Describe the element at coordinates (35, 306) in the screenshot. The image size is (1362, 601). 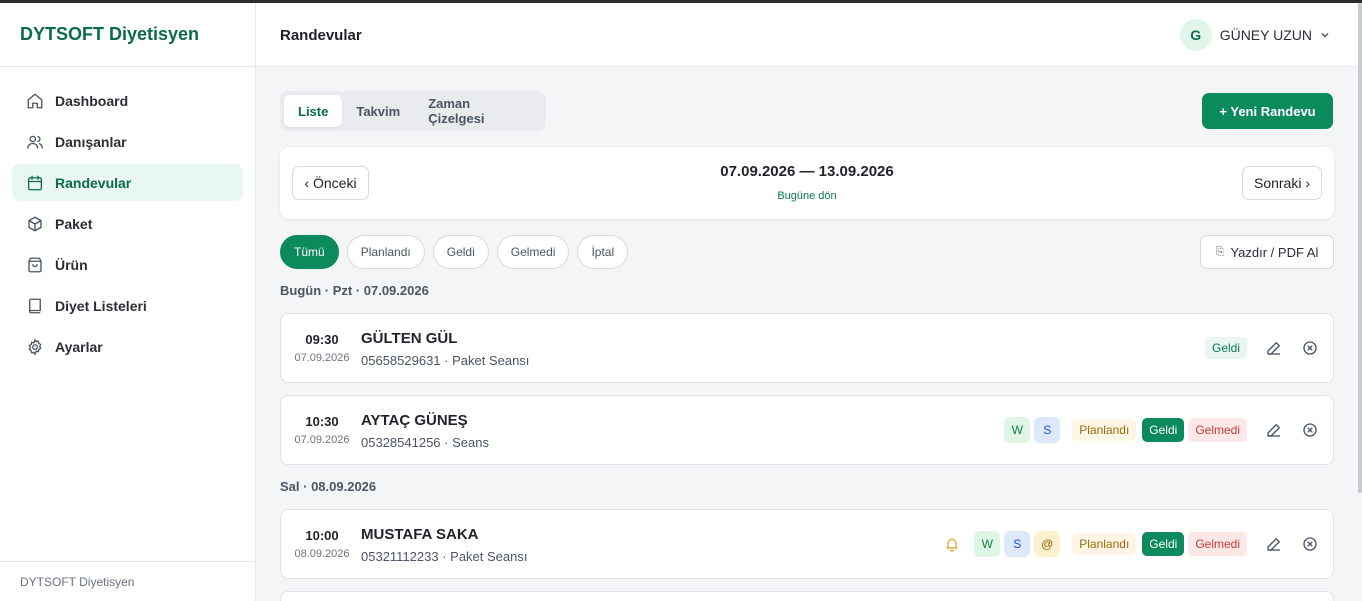
I see `book-icon` at that location.